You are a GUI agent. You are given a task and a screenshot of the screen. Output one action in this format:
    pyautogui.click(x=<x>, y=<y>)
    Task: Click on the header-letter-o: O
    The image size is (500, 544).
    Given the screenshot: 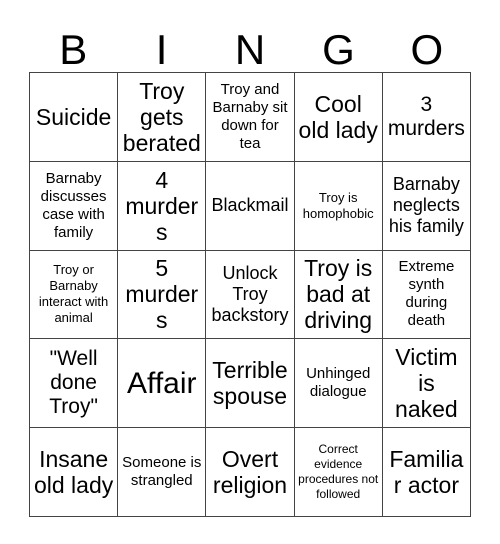 What is the action you would take?
    pyautogui.click(x=427, y=49)
    